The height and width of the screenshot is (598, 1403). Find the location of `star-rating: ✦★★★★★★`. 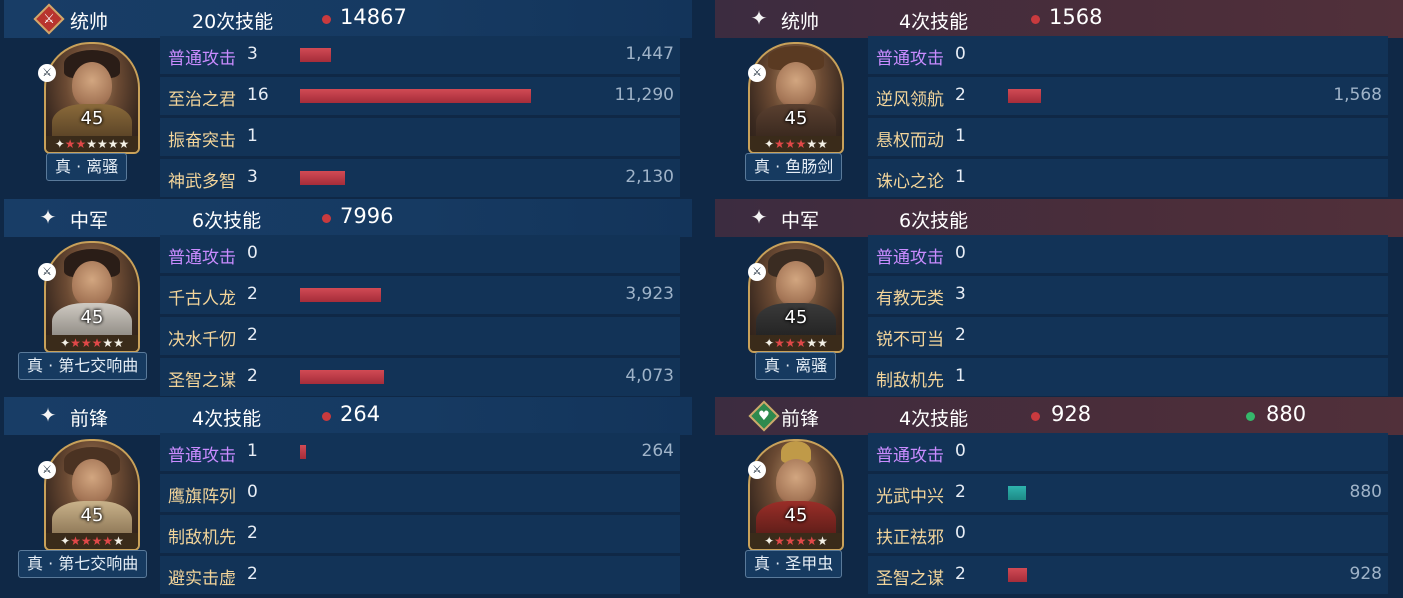

star-rating: ✦★★★★★★ is located at coordinates (92, 144).